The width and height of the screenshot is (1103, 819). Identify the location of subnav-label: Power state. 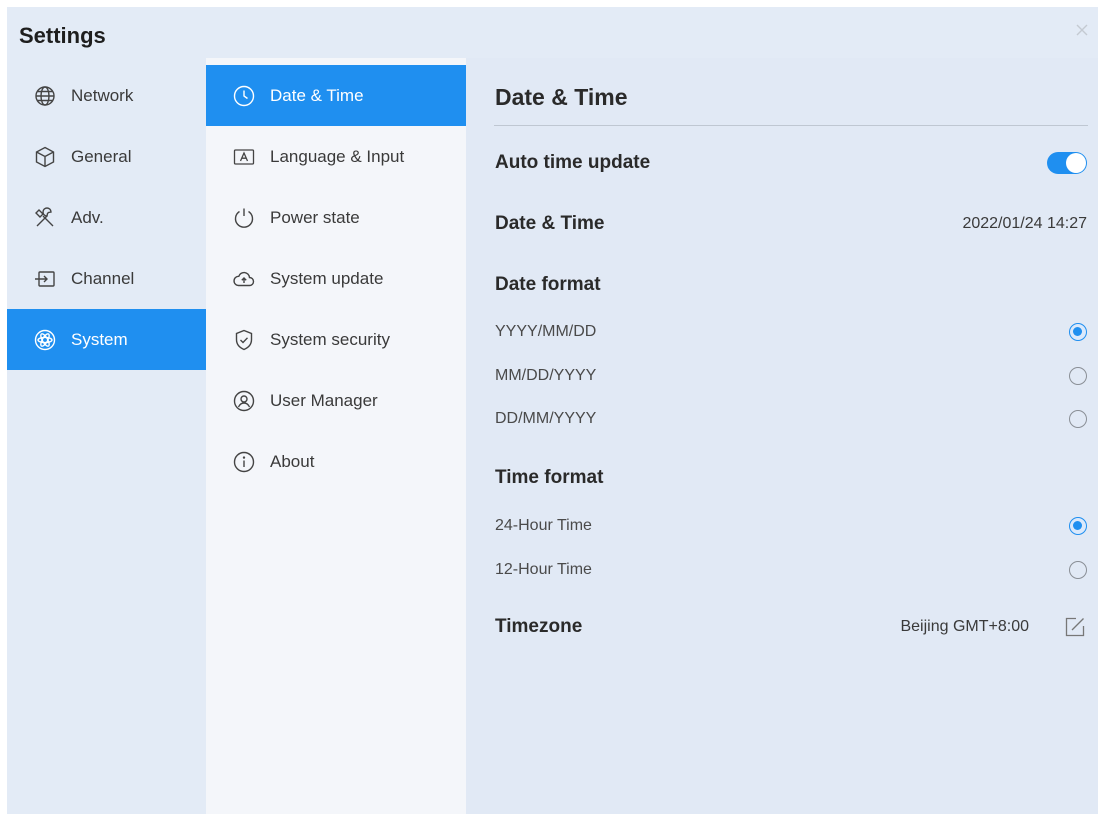
(315, 217).